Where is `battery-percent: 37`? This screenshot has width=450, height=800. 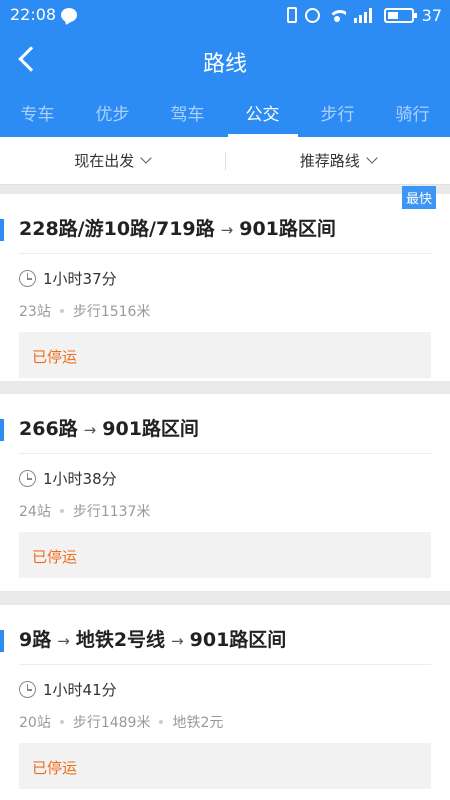
battery-percent: 37 is located at coordinates (431, 15).